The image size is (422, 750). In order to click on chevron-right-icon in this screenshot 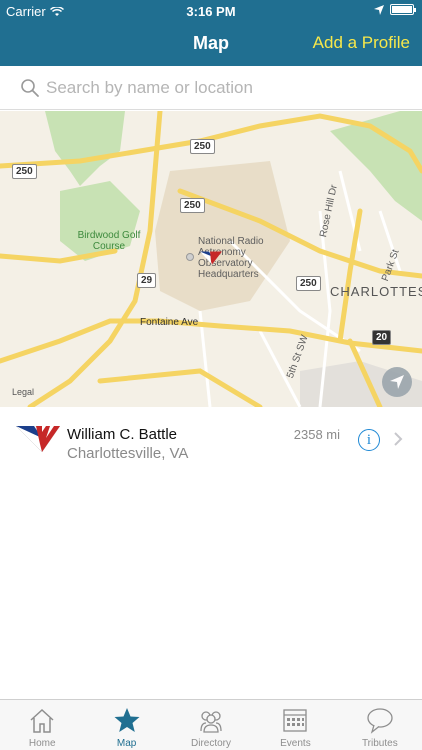, I will do `click(398, 439)`.